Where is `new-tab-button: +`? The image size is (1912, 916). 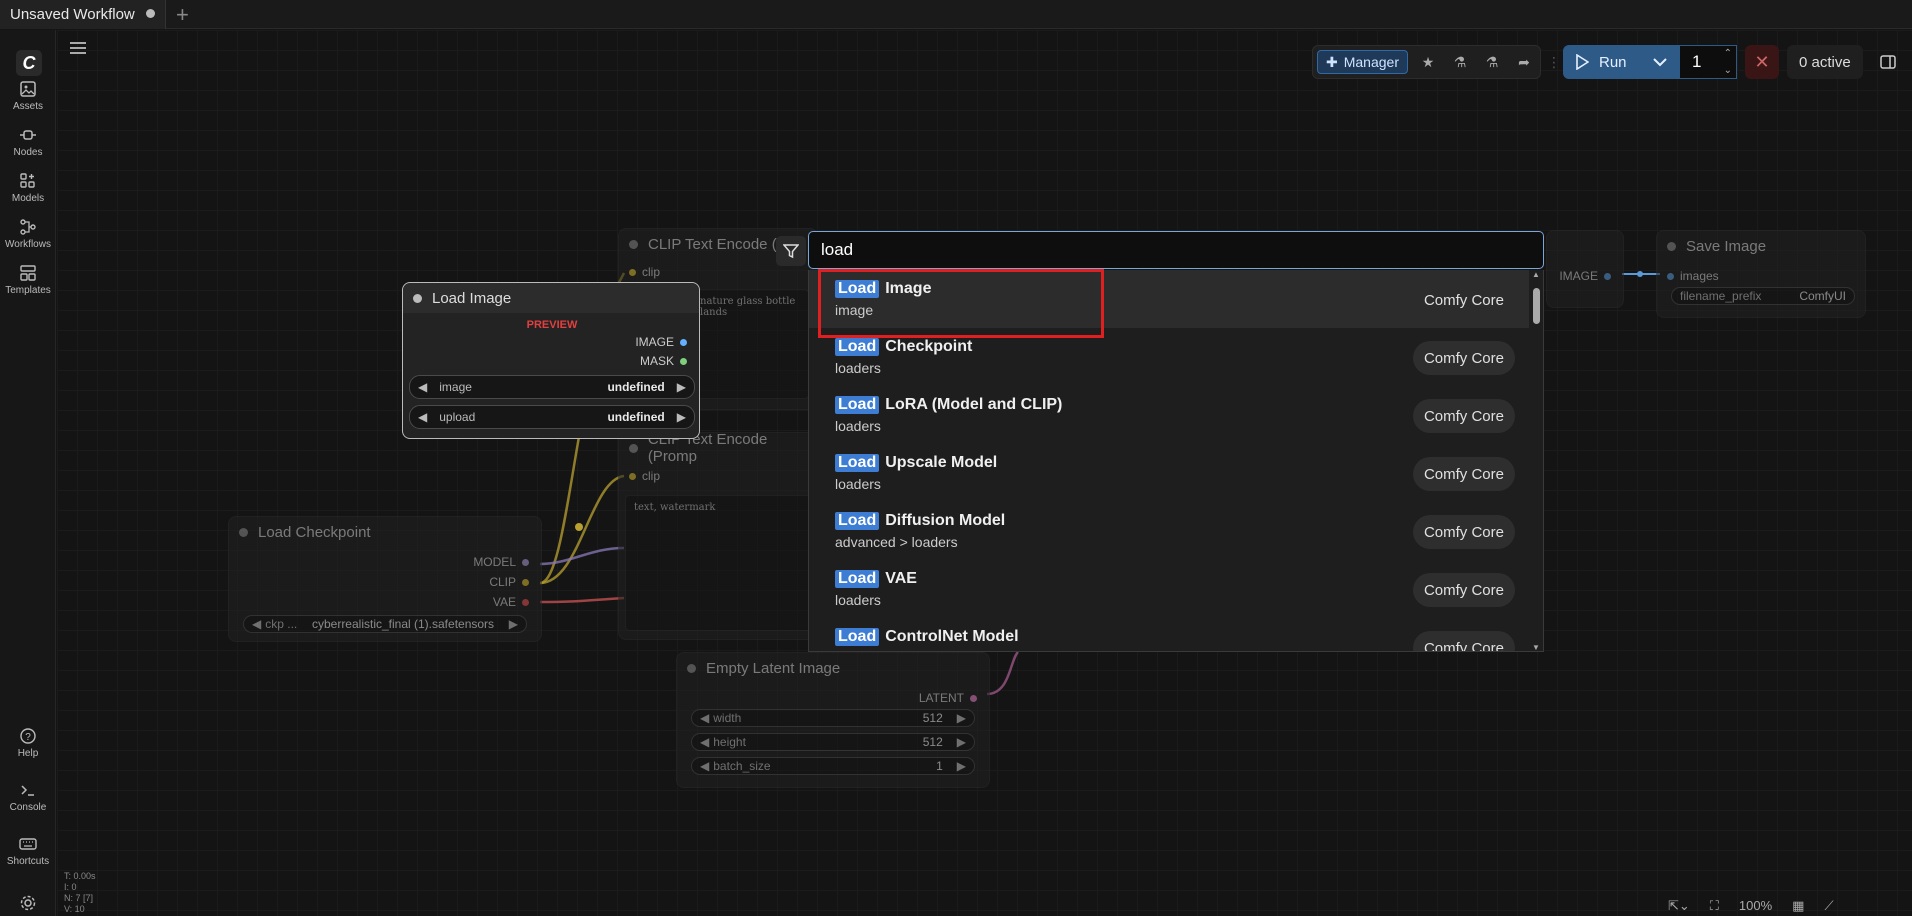
new-tab-button: + is located at coordinates (182, 15).